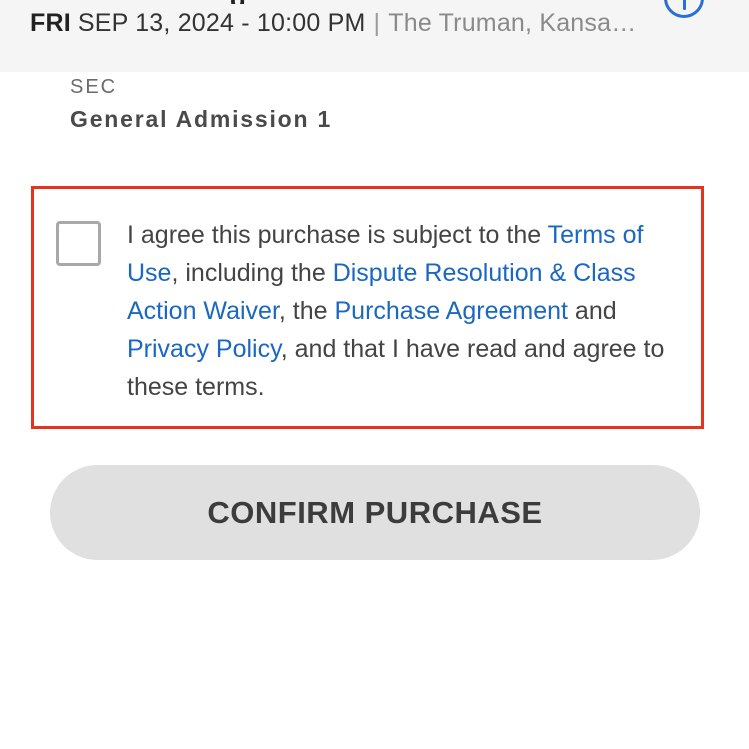  I want to click on terms-checkbox, so click(78, 243).